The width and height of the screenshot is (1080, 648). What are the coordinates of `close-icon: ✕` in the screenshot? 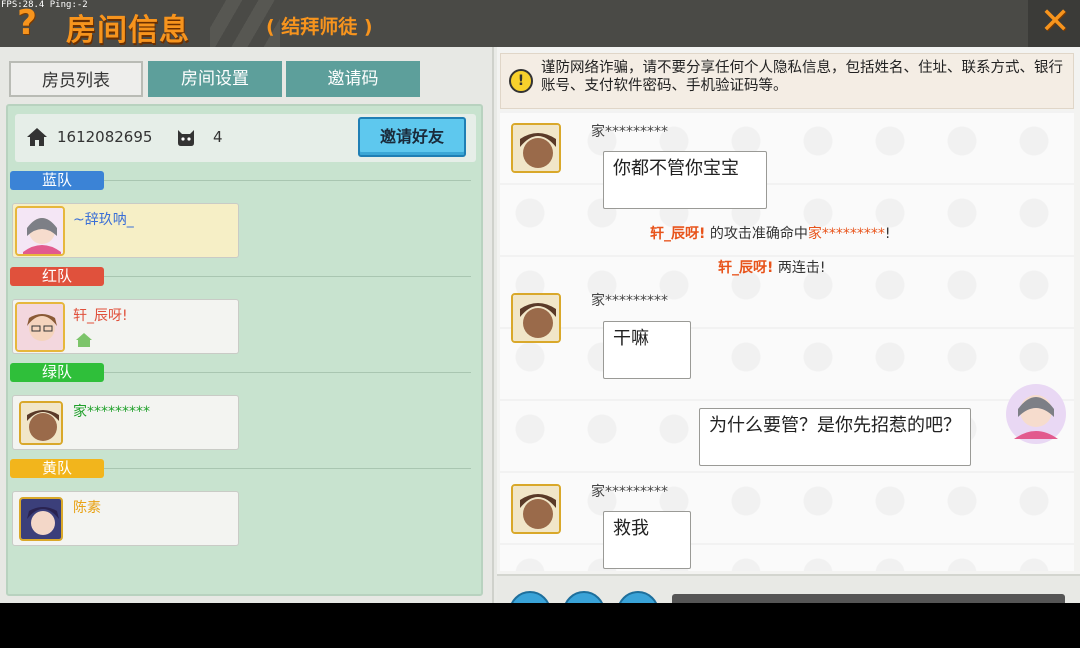 It's located at (1055, 21).